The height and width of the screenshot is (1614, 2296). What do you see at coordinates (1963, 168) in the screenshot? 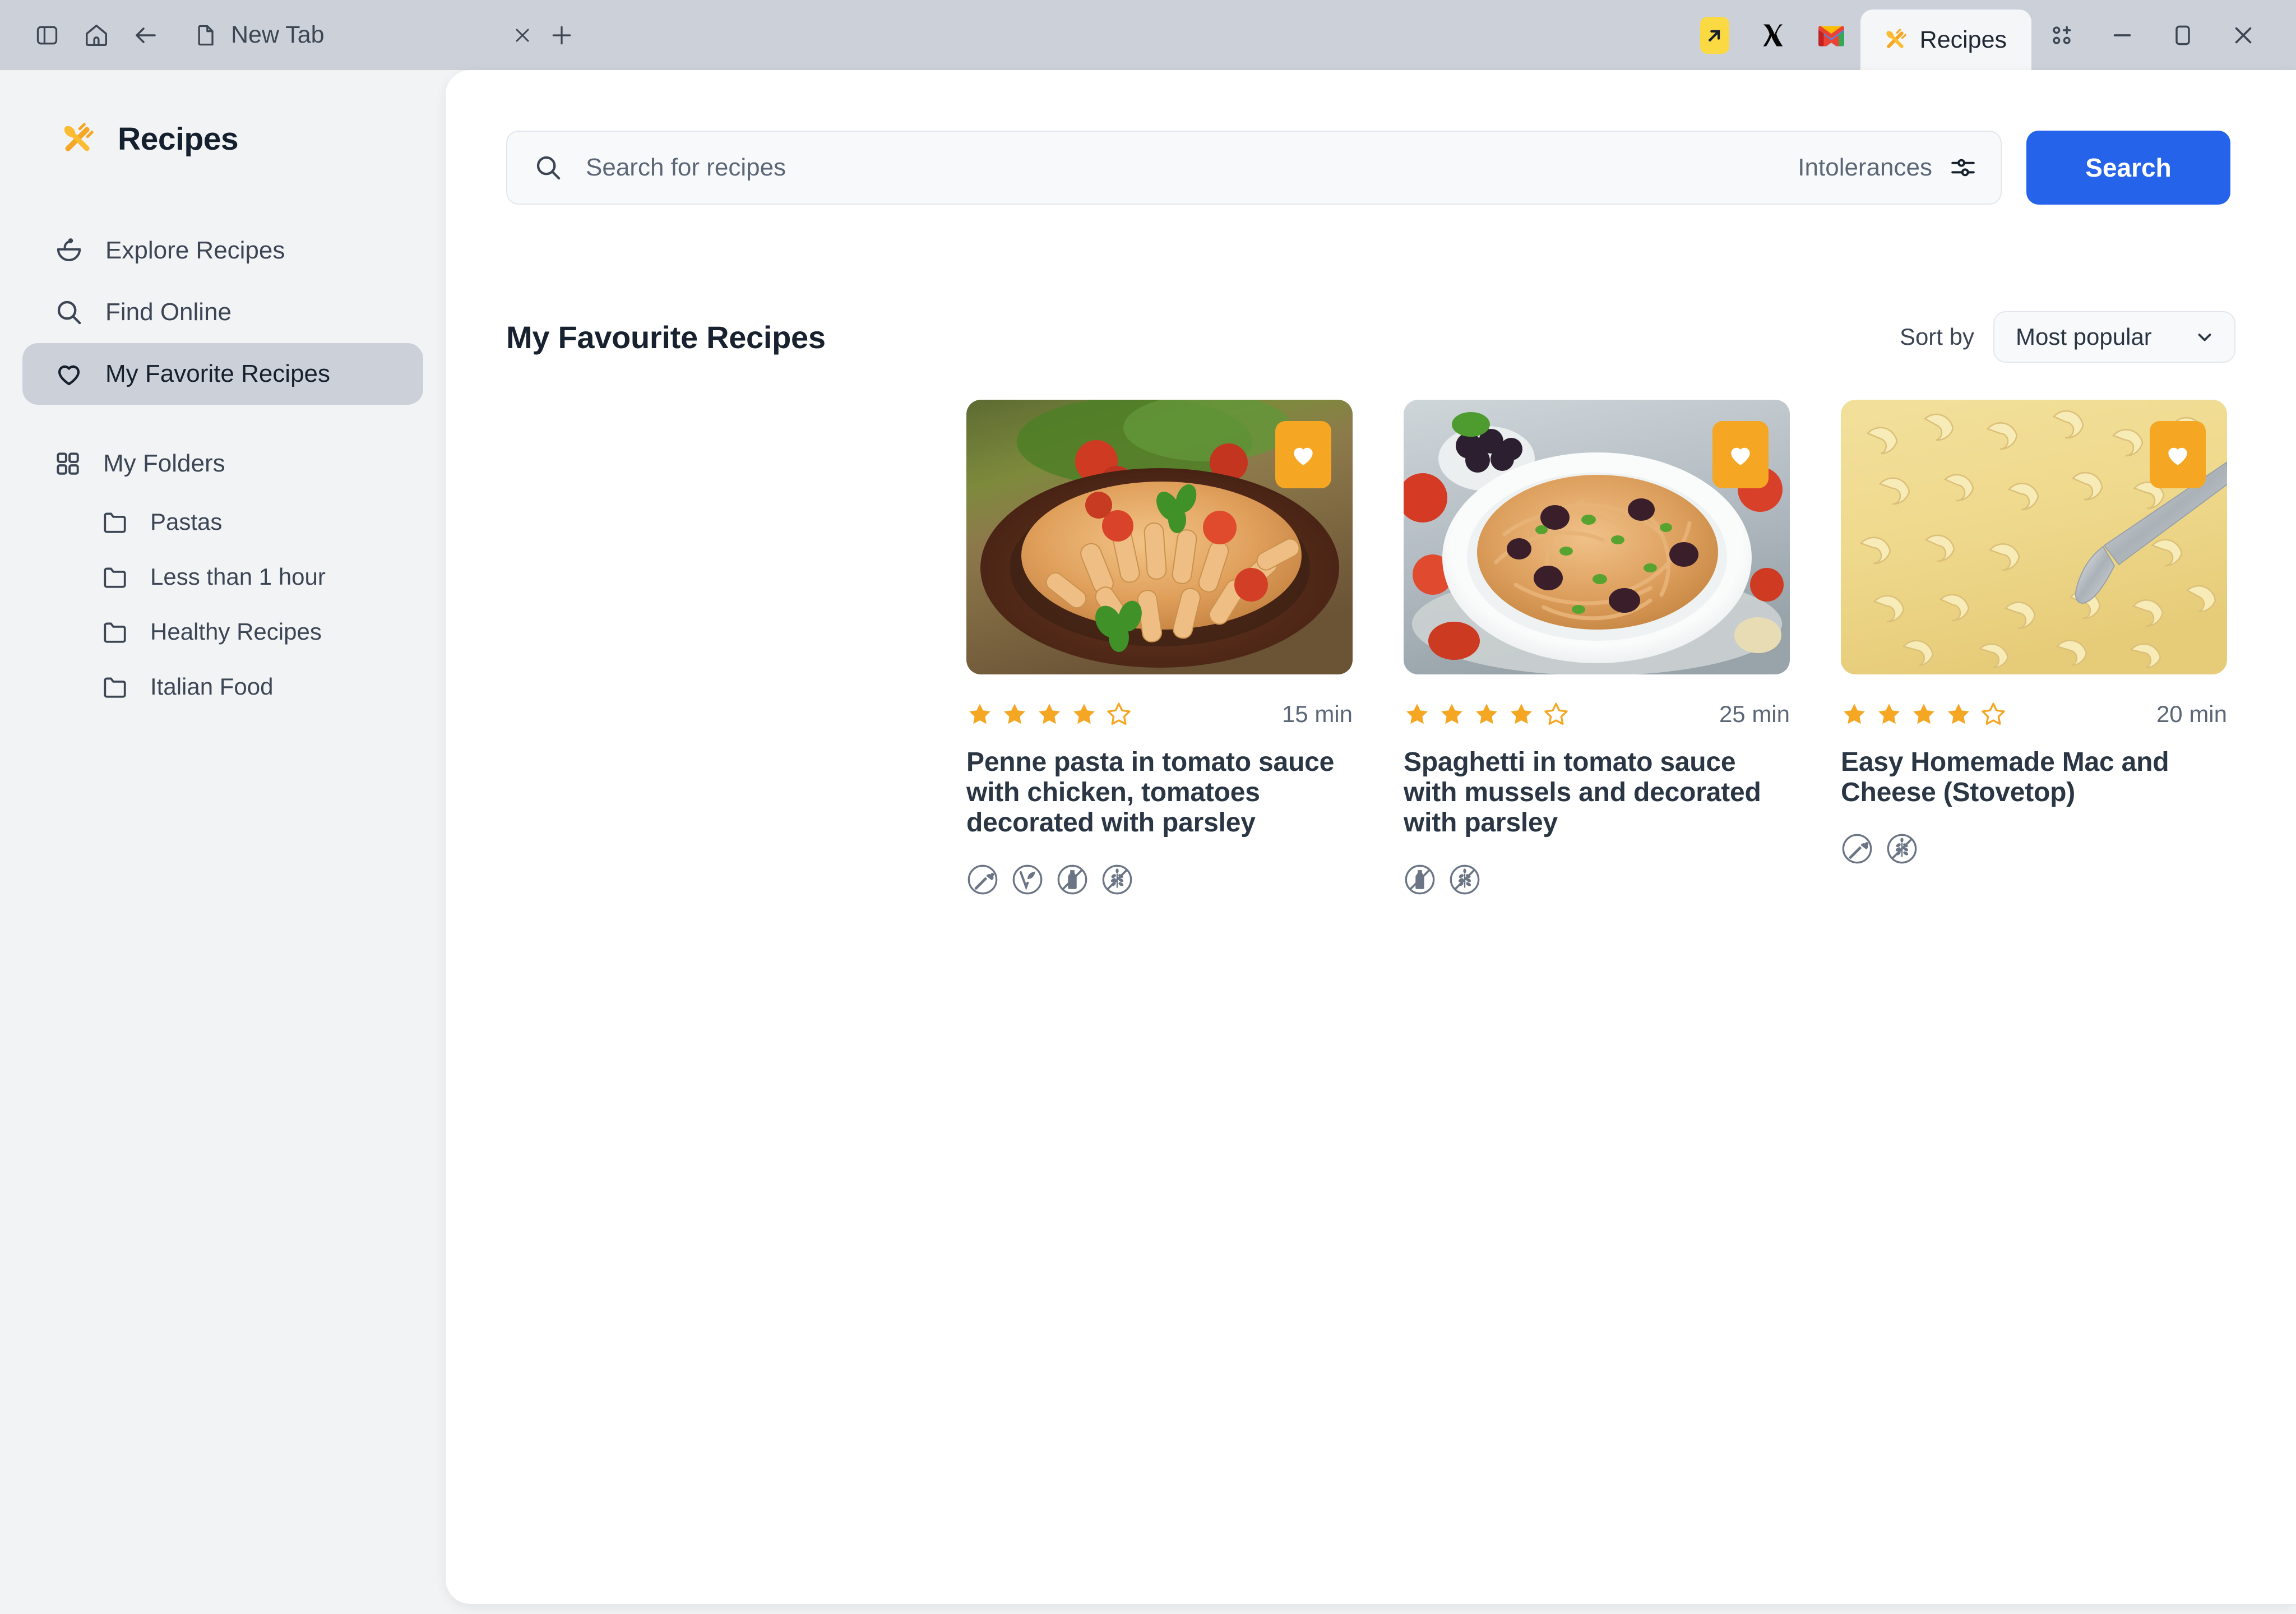
I see `sliders-icon` at bounding box center [1963, 168].